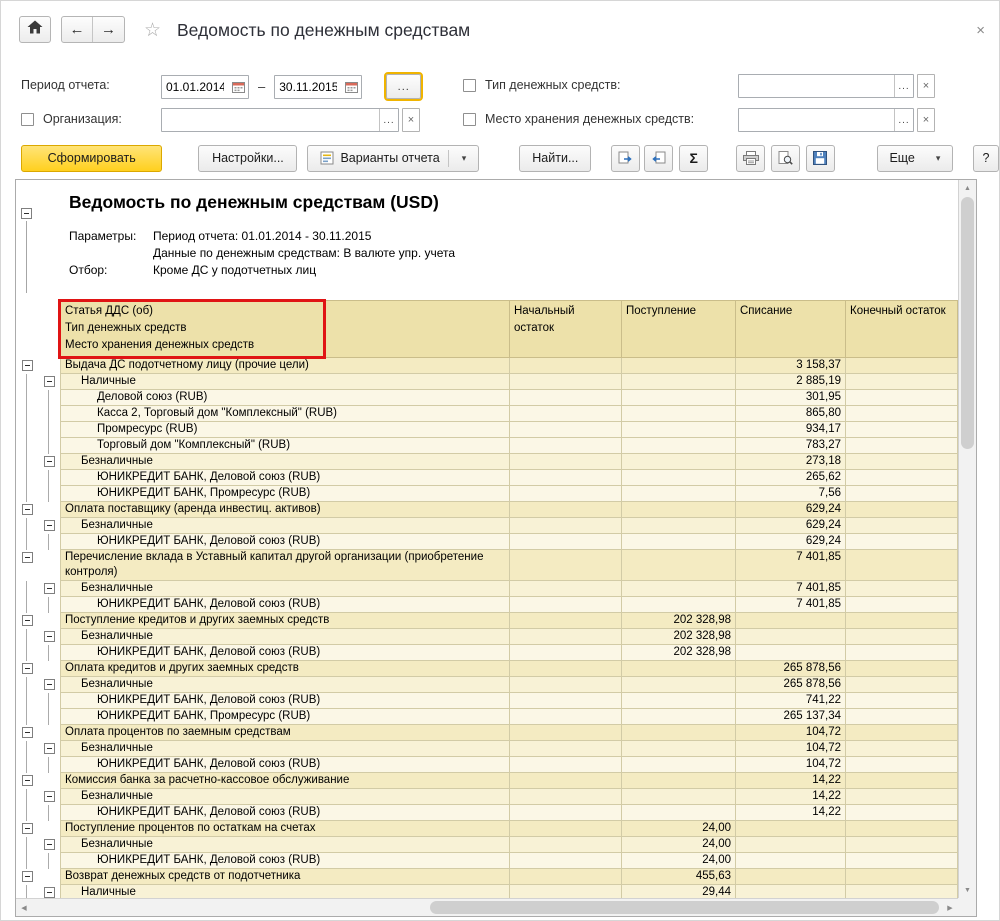 Image resolution: width=1000 pixels, height=921 pixels. What do you see at coordinates (967, 890) in the screenshot?
I see `scroll-down-icon: ▼` at bounding box center [967, 890].